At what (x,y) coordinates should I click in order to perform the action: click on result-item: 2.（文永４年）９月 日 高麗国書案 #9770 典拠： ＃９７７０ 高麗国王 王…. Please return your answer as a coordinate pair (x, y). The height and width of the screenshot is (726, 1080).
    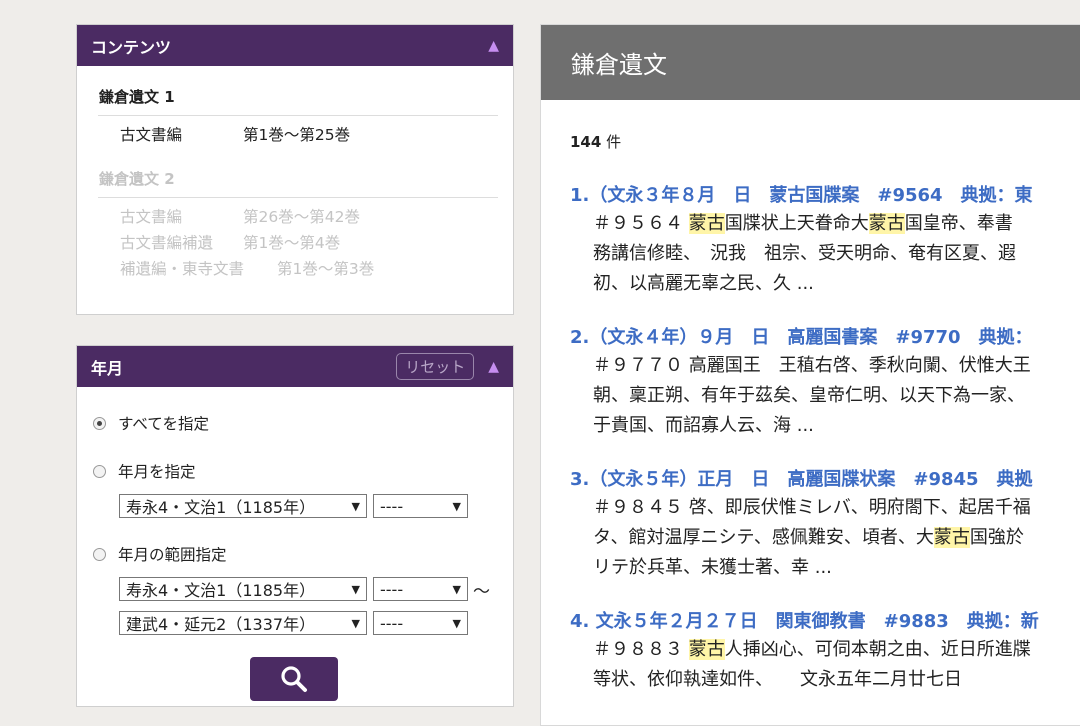
    Looking at the image, I should click on (801, 384).